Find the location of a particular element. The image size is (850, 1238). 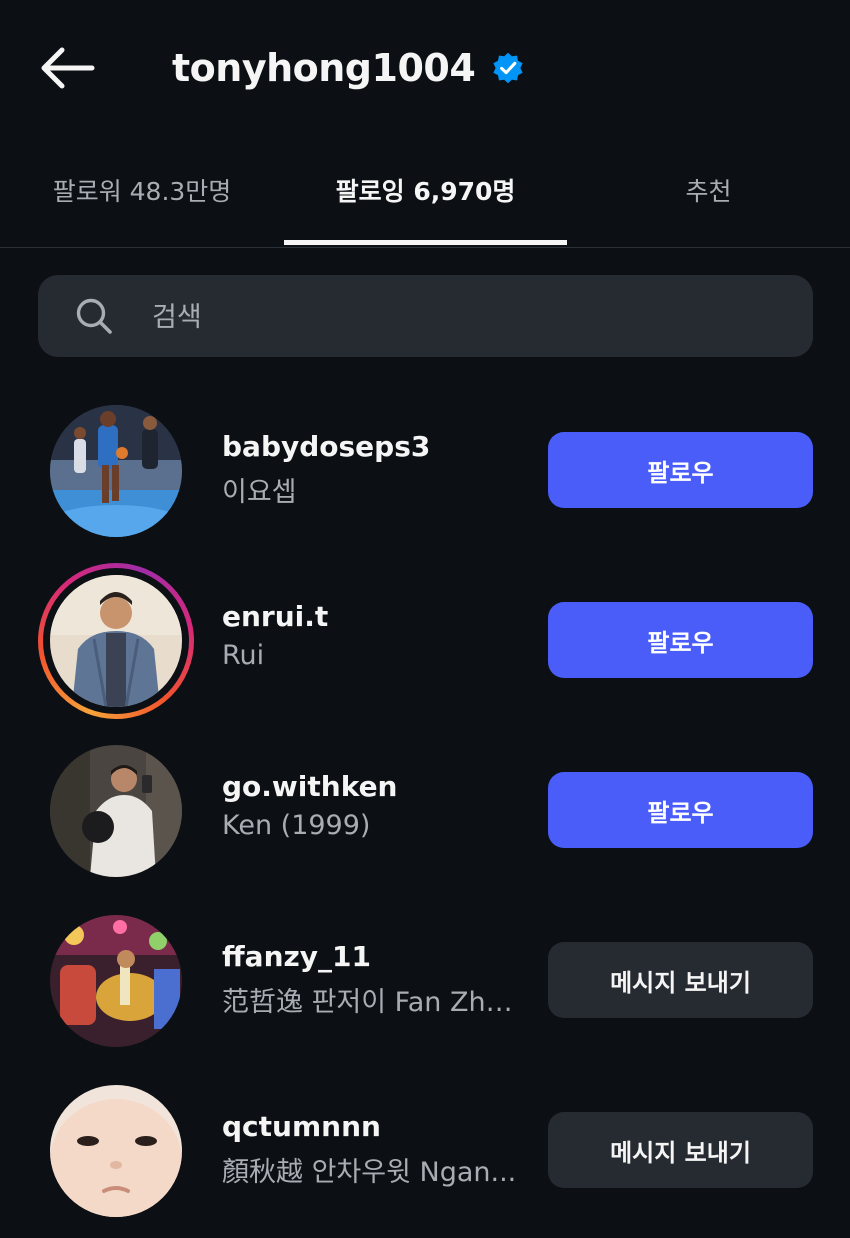

back-button is located at coordinates (66, 68).